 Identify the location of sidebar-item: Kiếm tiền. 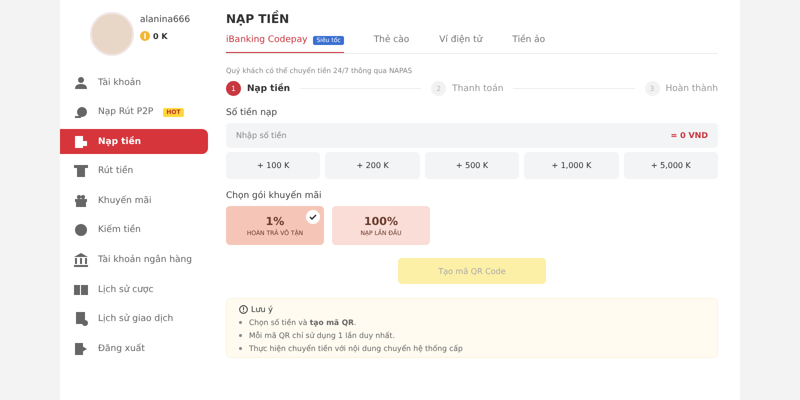
(134, 230).